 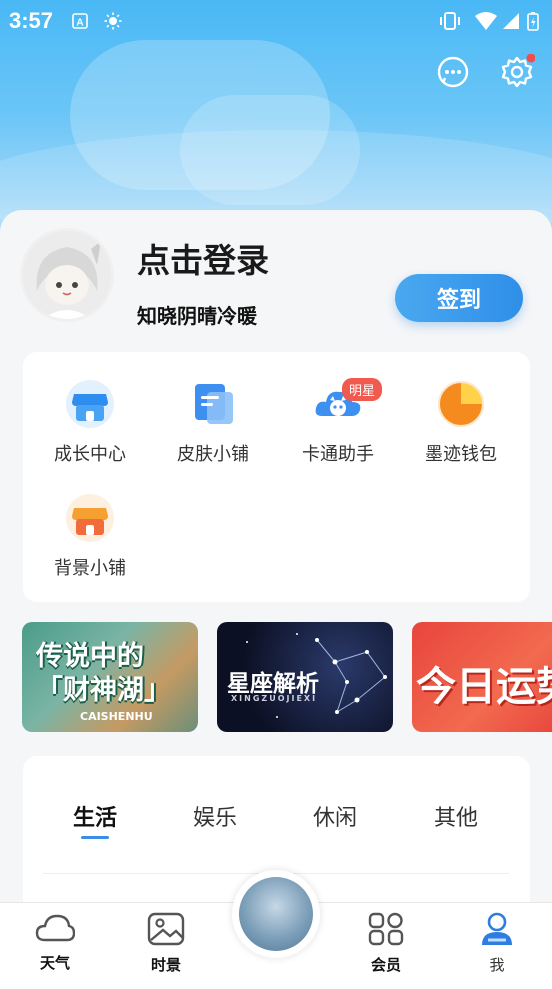 What do you see at coordinates (166, 929) in the screenshot?
I see `image-icon` at bounding box center [166, 929].